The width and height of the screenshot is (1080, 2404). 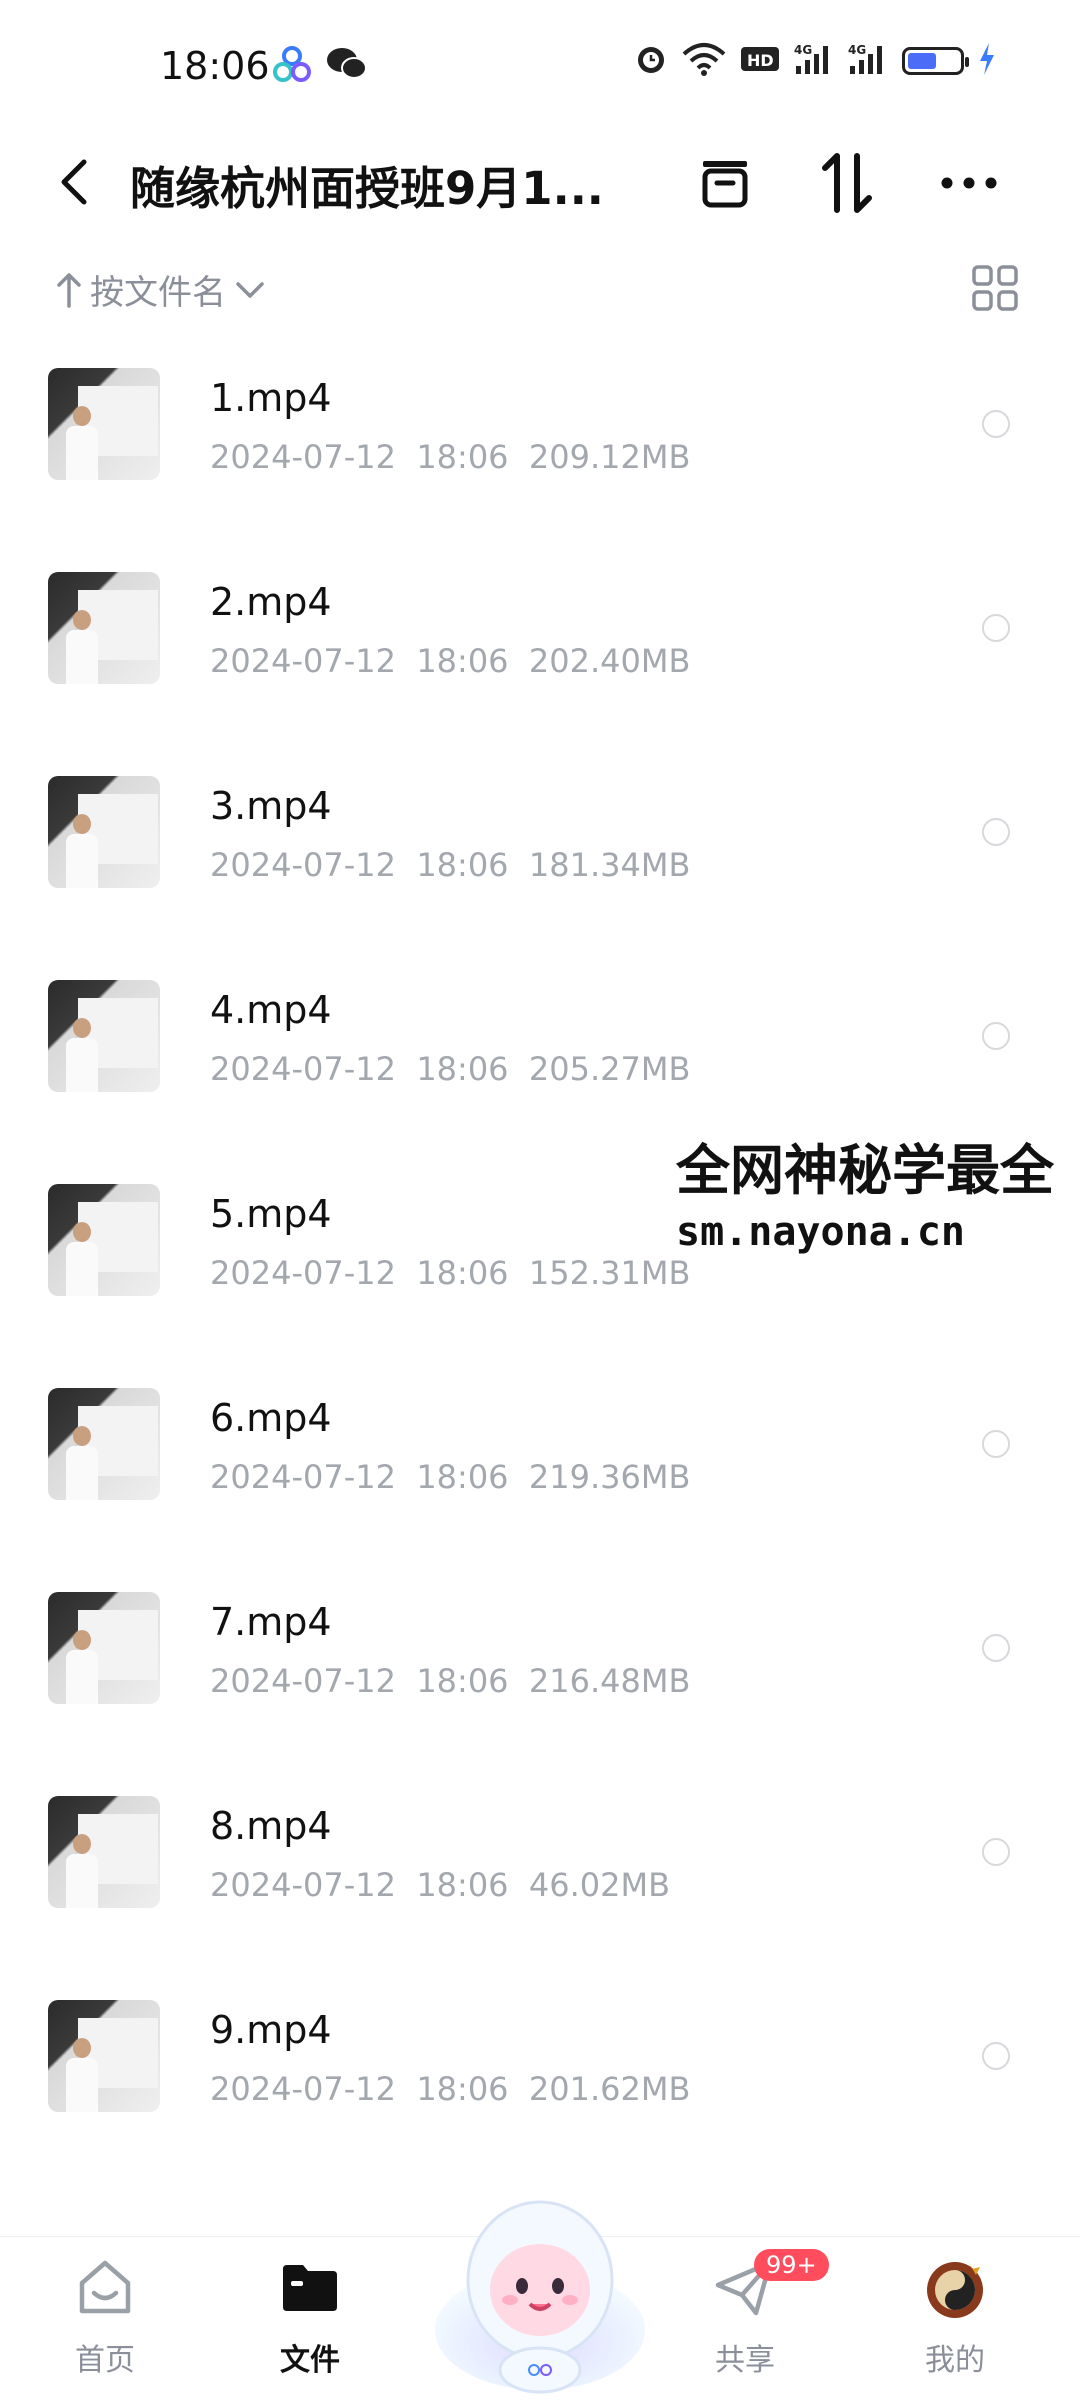 I want to click on watermark-text: 全网神秘学最全, so click(x=865, y=1171).